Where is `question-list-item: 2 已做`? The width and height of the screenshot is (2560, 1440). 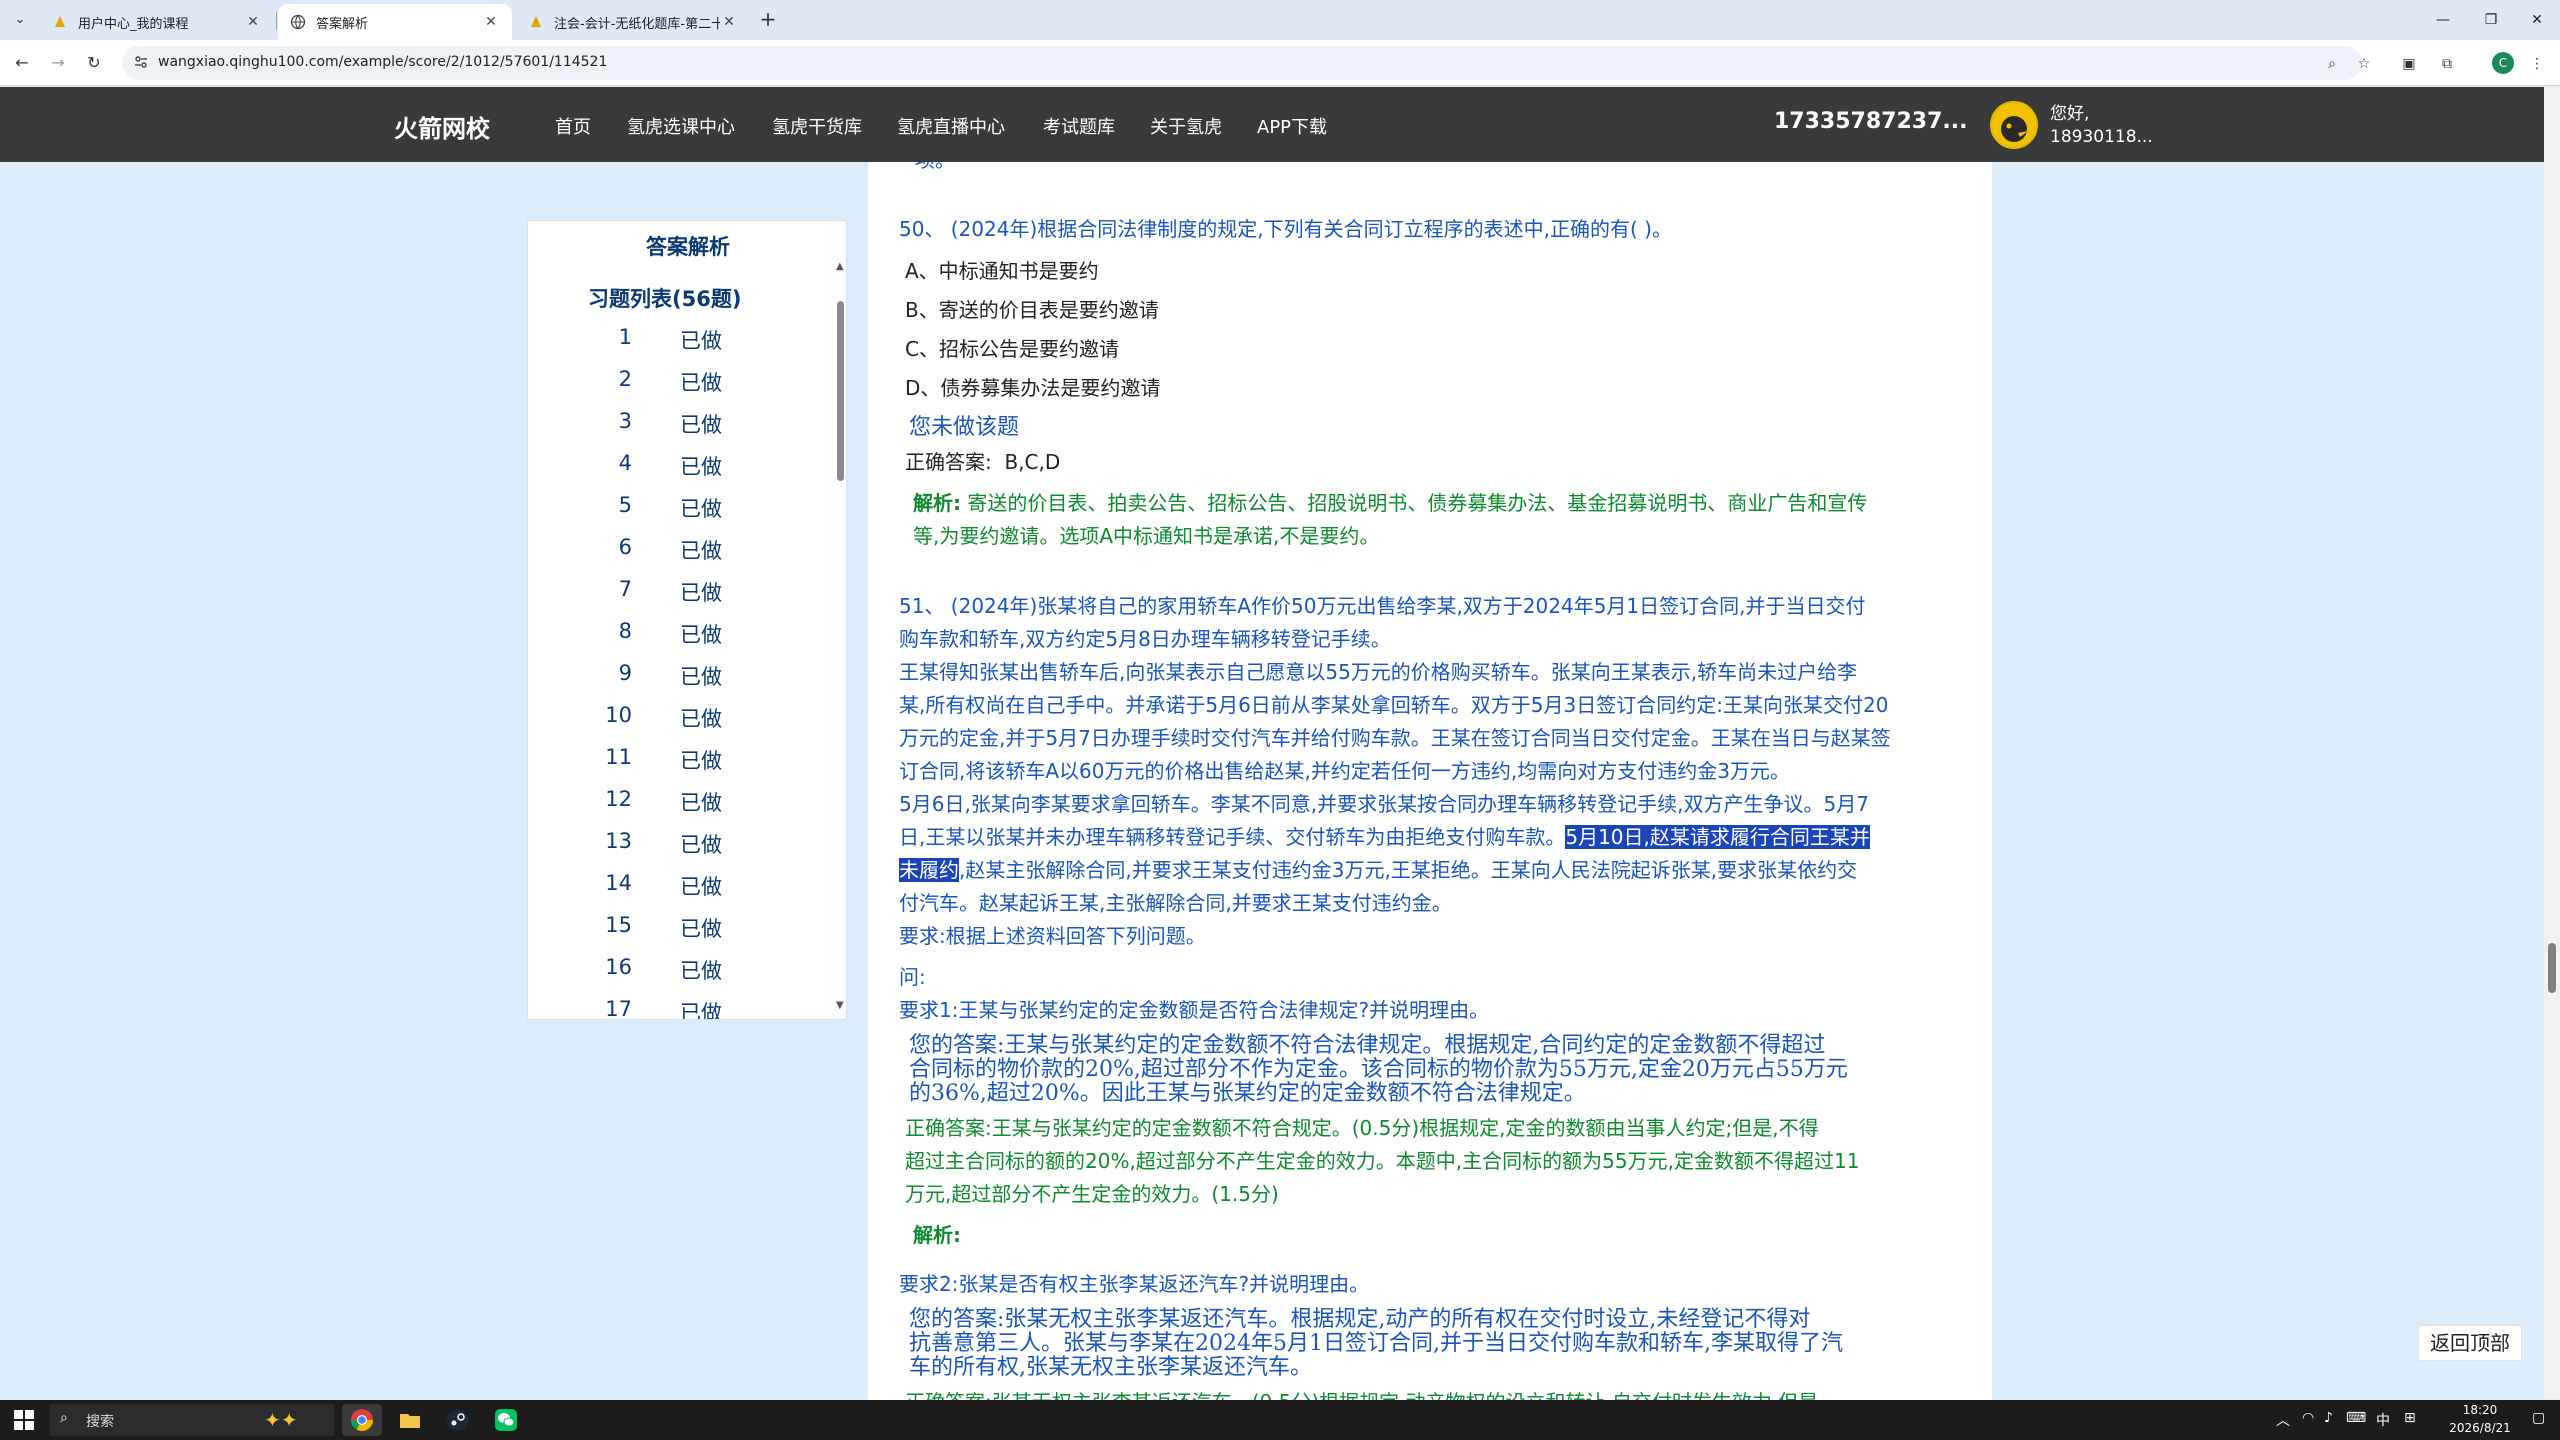
question-list-item: 2 已做 is located at coordinates (678, 388).